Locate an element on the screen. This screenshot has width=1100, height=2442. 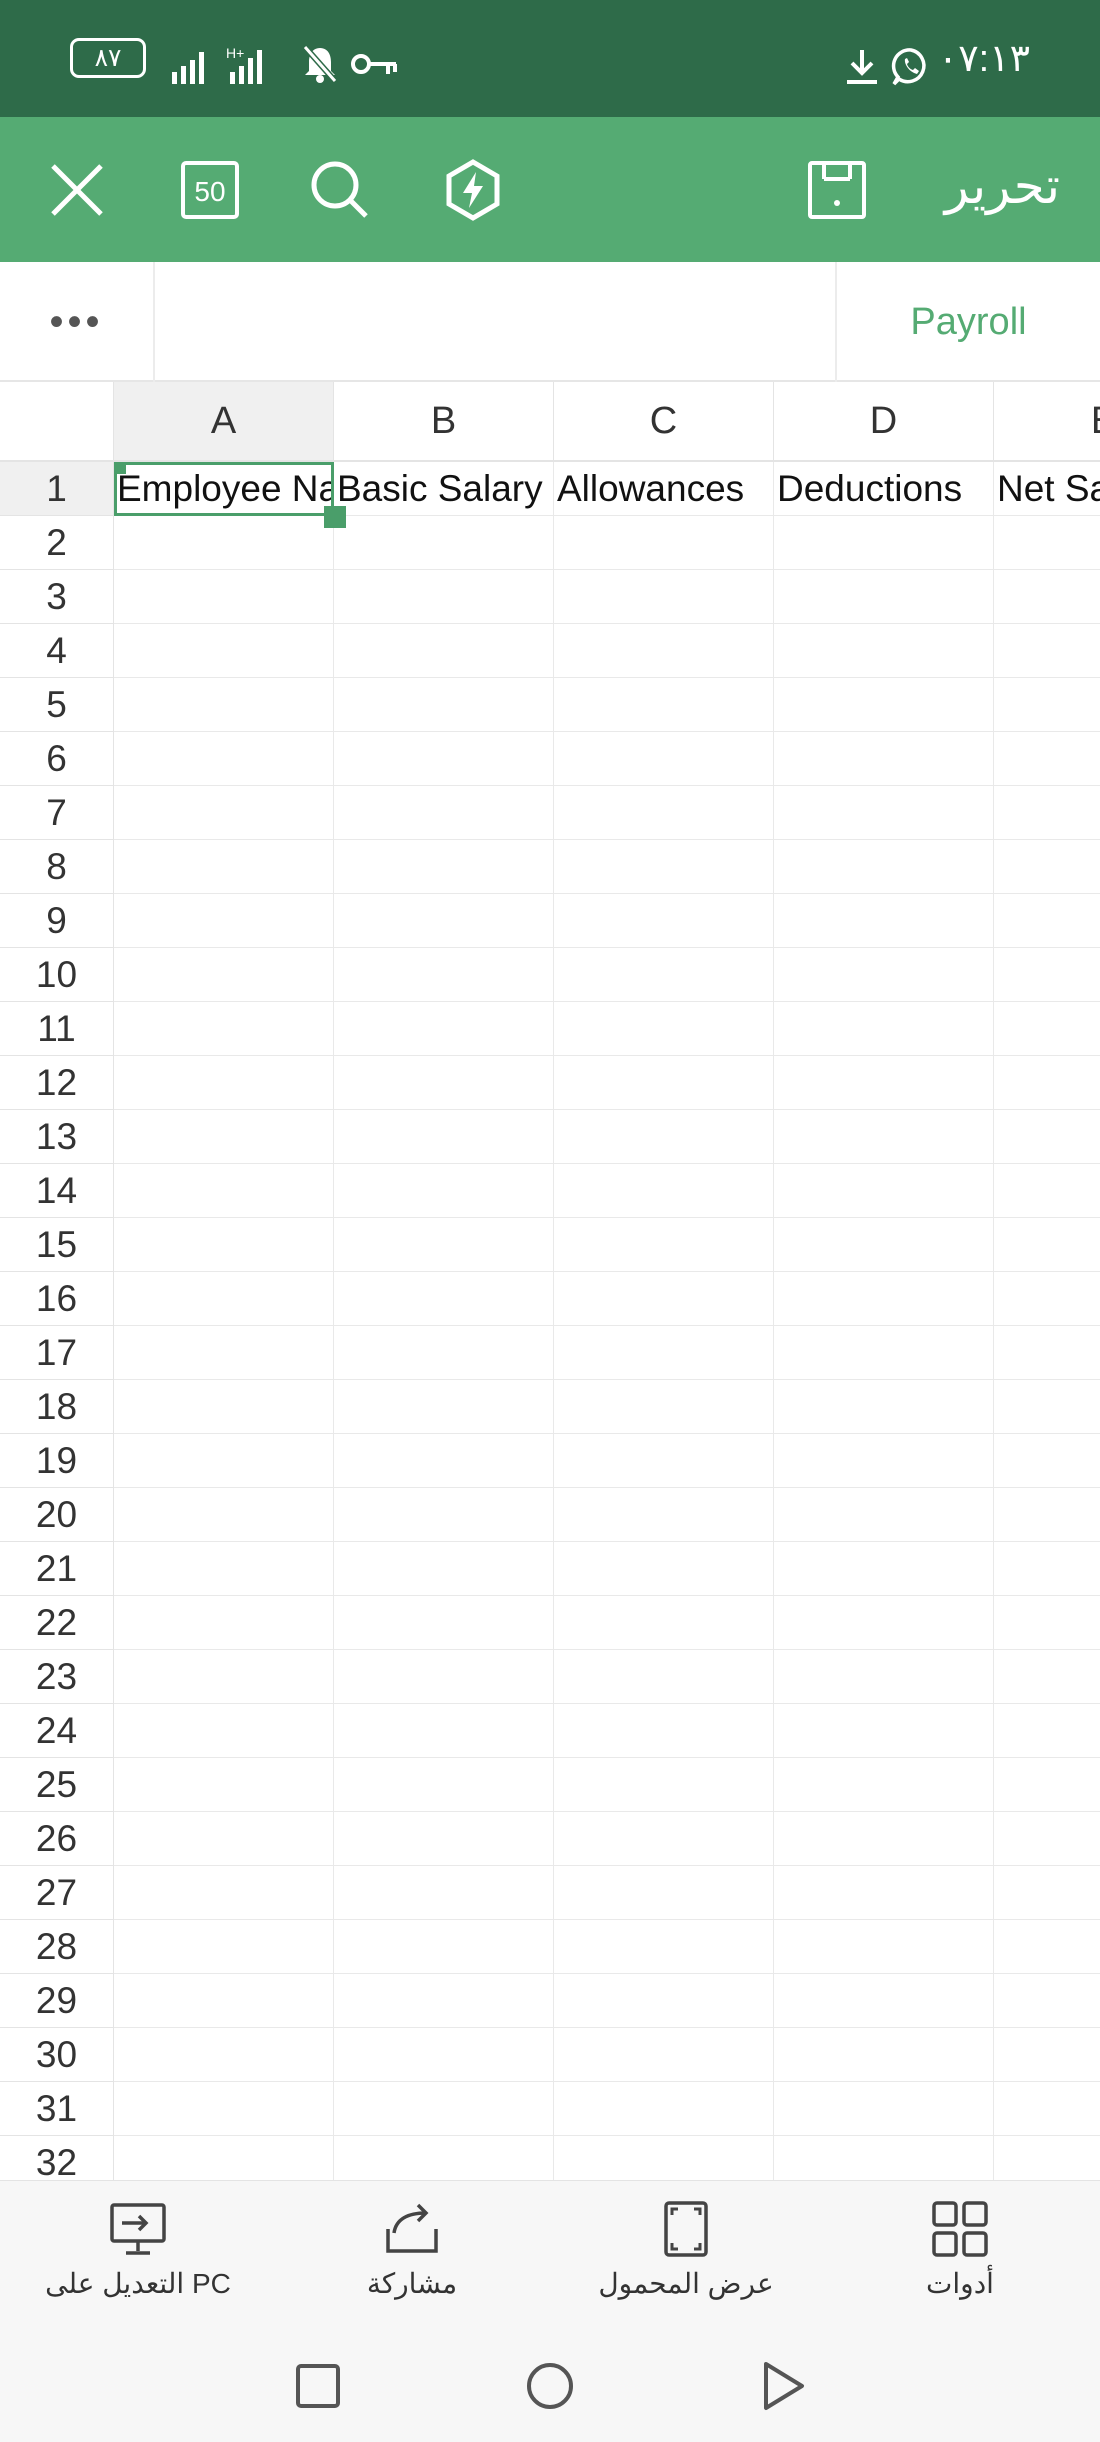
cell-a8 is located at coordinates (224, 867).